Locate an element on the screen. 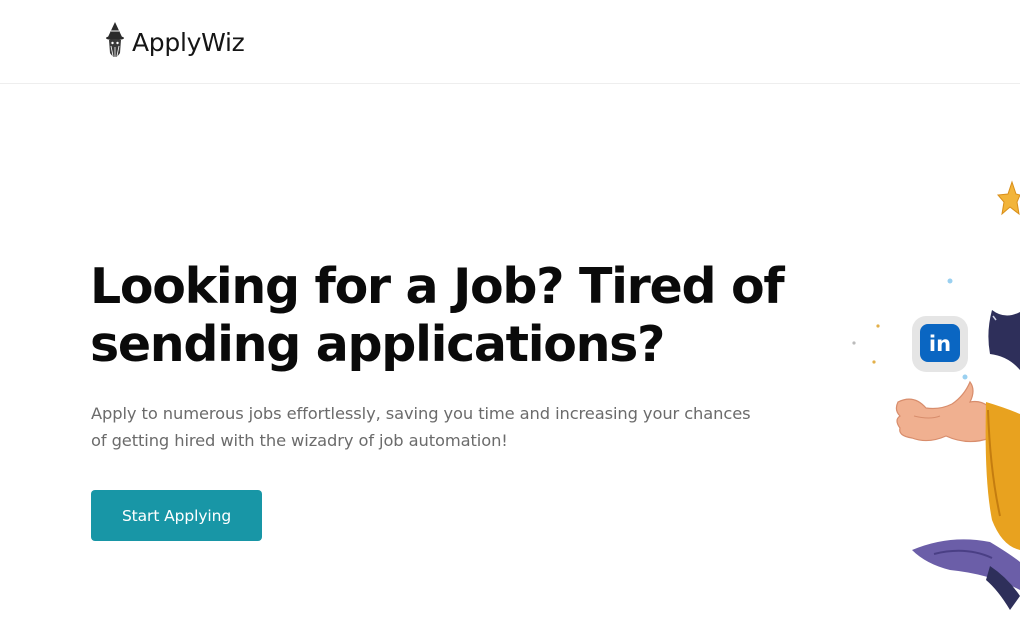  wizard-logo-icon is located at coordinates (115, 40).